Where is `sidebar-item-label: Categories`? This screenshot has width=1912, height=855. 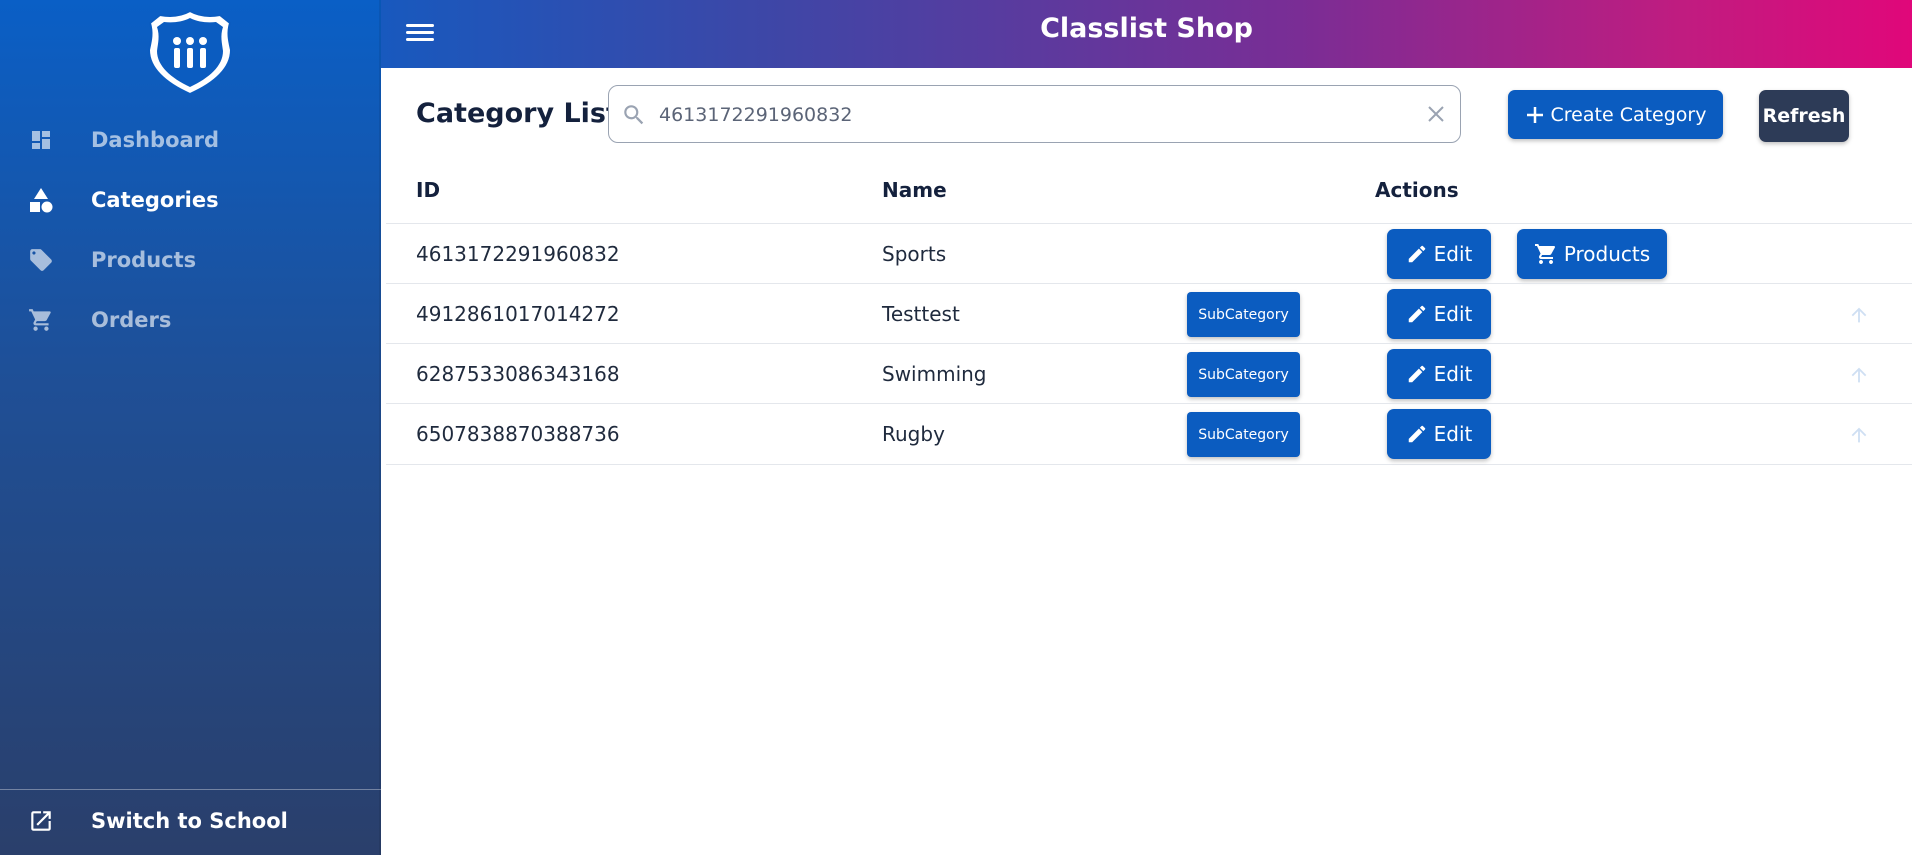 sidebar-item-label: Categories is located at coordinates (155, 200).